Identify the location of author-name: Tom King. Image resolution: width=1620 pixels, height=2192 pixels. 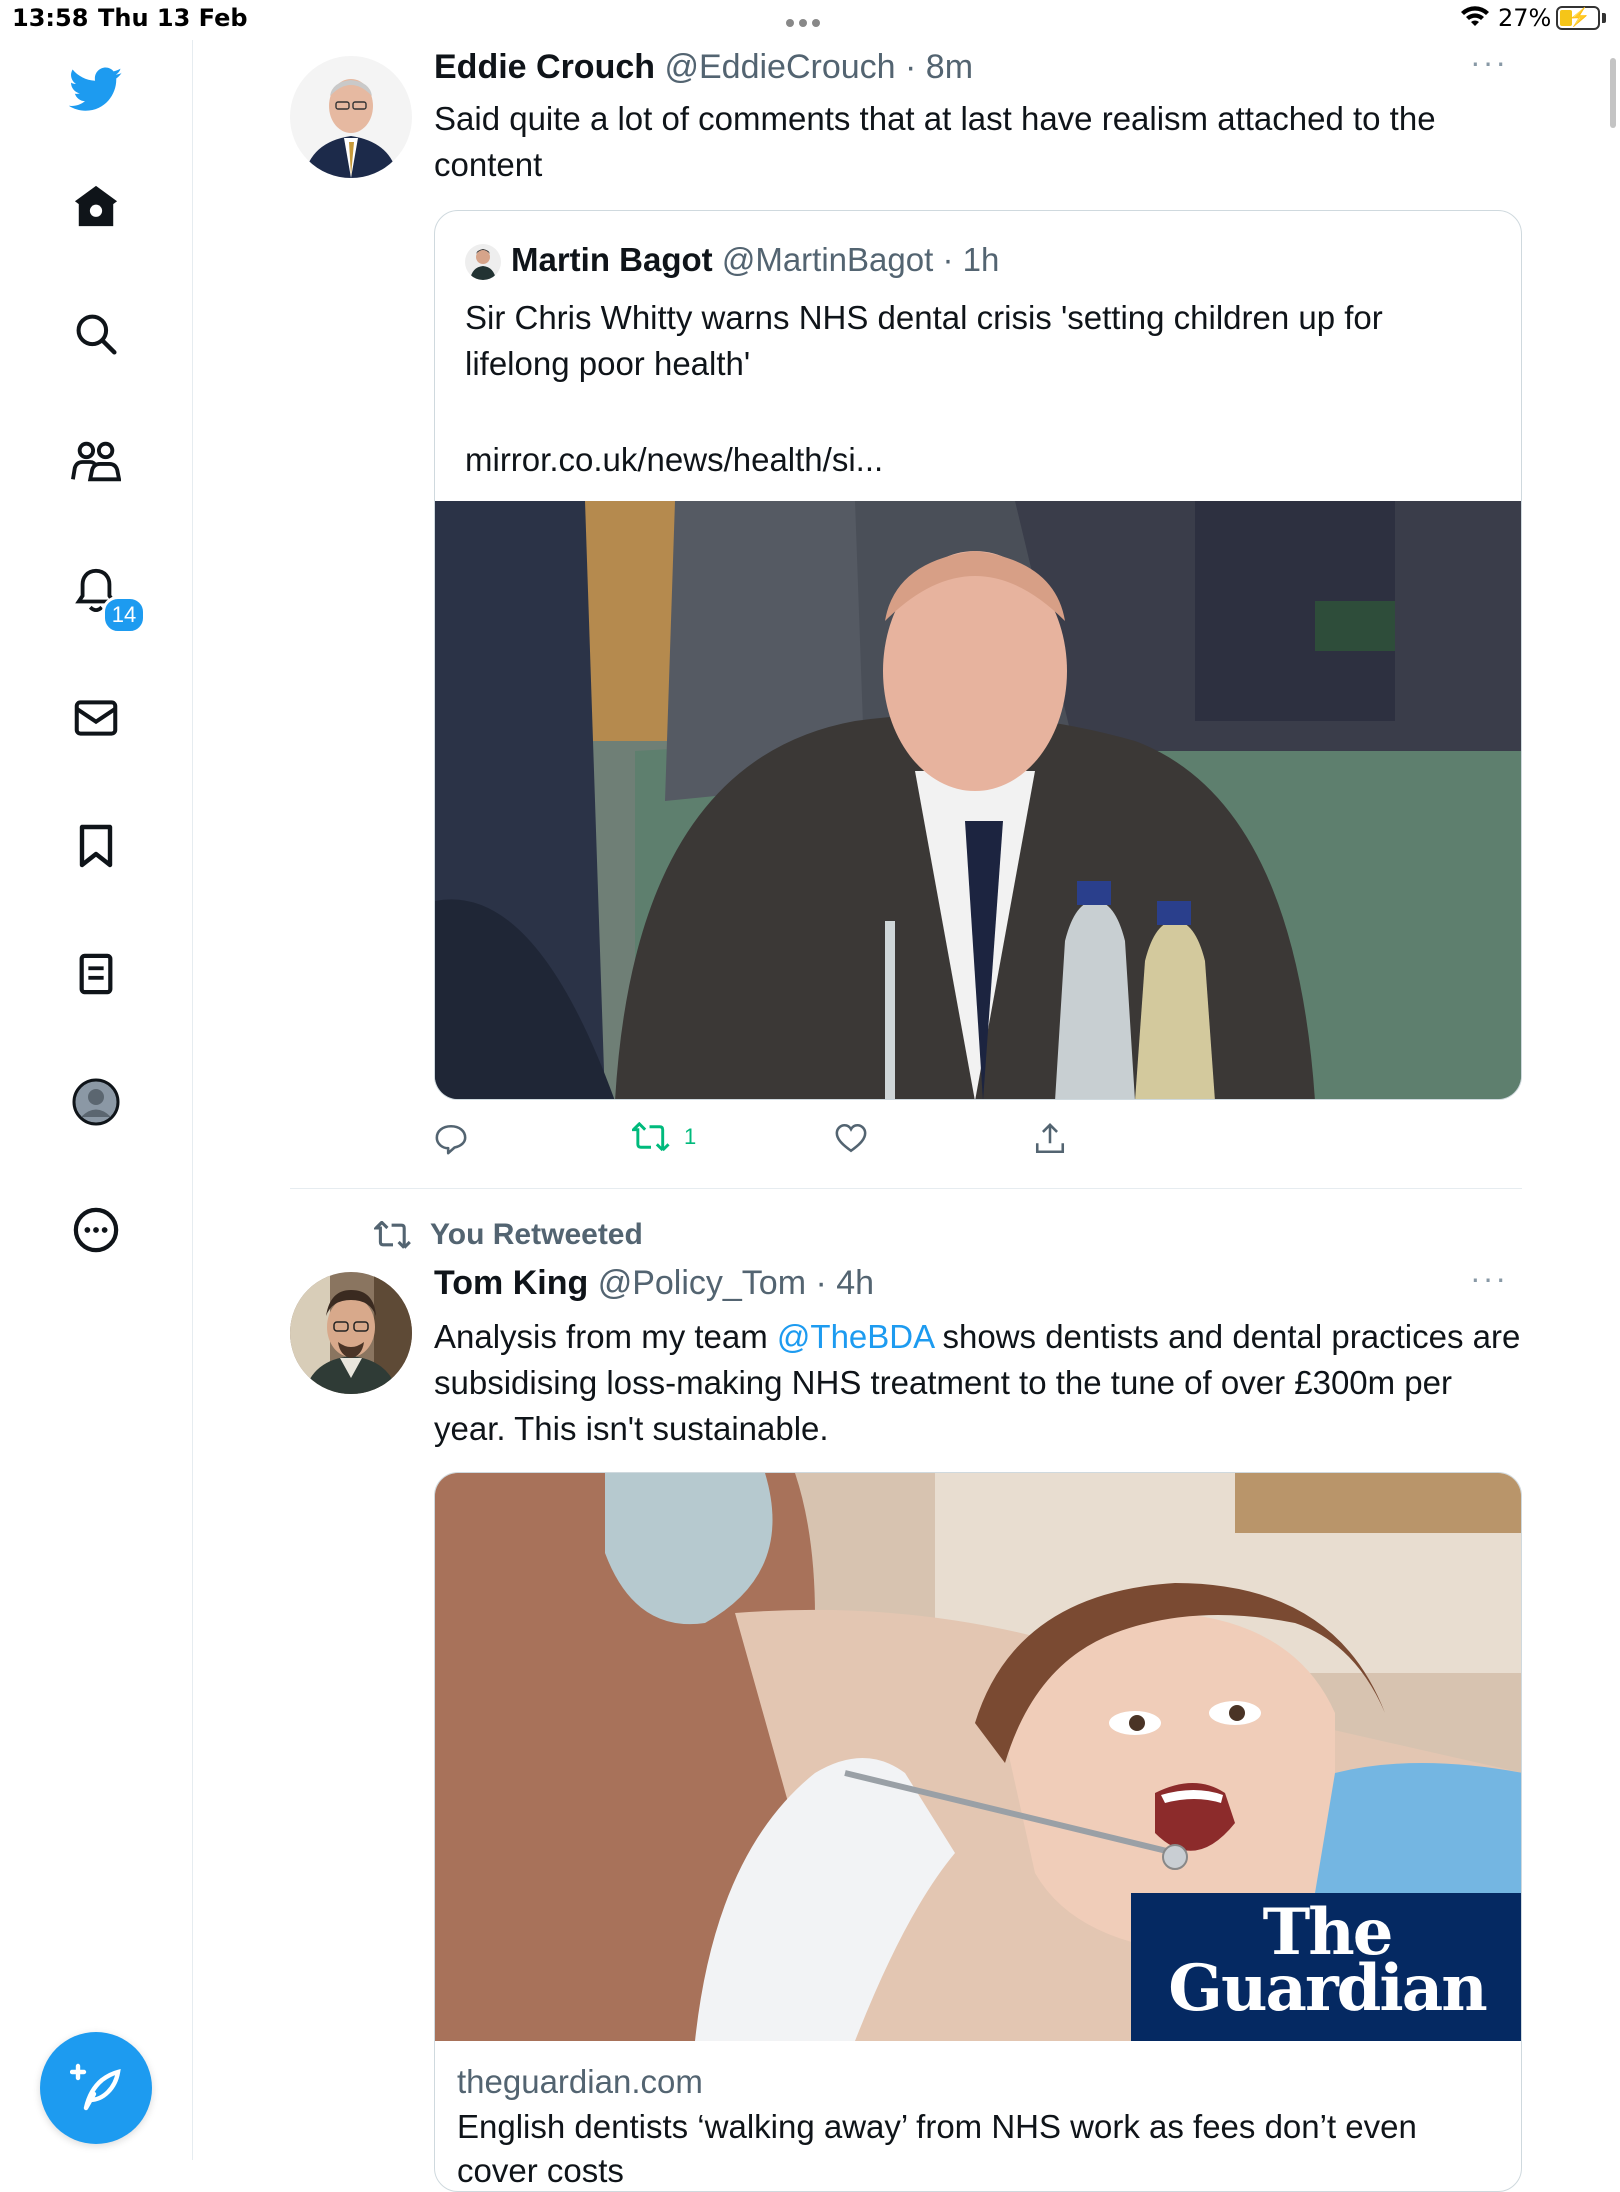
(511, 1283).